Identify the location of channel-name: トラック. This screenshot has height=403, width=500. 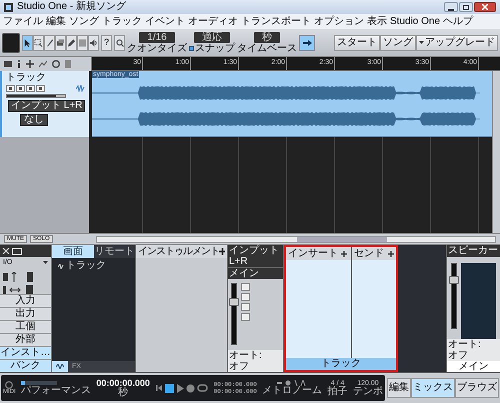
(341, 364).